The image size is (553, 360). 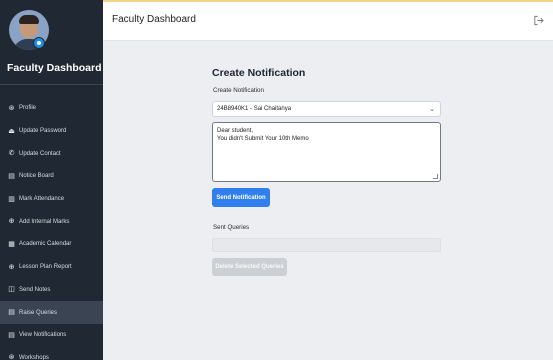 What do you see at coordinates (28, 108) in the screenshot?
I see `sidebar-item-label: Profile` at bounding box center [28, 108].